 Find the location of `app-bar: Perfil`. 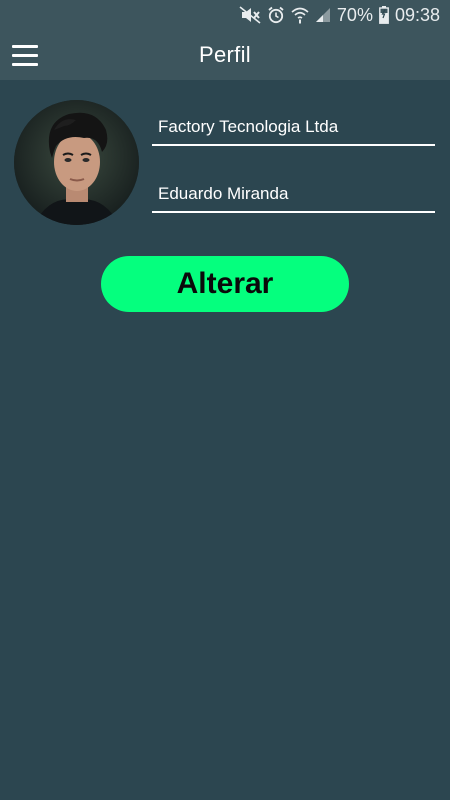

app-bar: Perfil is located at coordinates (225, 55).